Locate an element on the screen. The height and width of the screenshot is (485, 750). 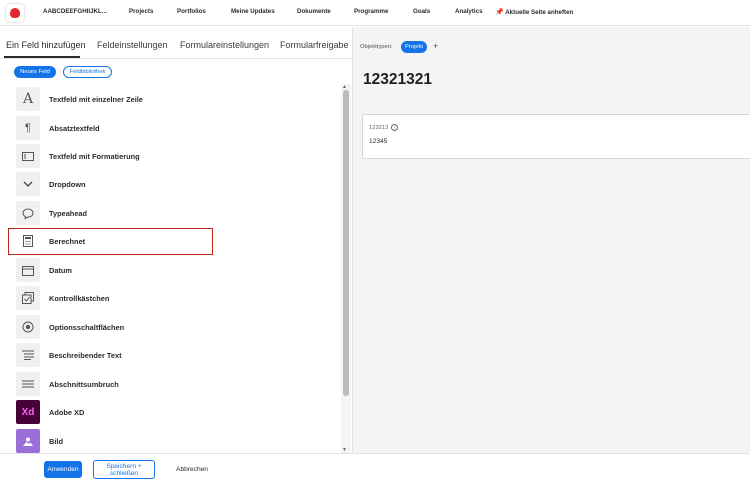
field-type-label: Bild is located at coordinates (56, 441).